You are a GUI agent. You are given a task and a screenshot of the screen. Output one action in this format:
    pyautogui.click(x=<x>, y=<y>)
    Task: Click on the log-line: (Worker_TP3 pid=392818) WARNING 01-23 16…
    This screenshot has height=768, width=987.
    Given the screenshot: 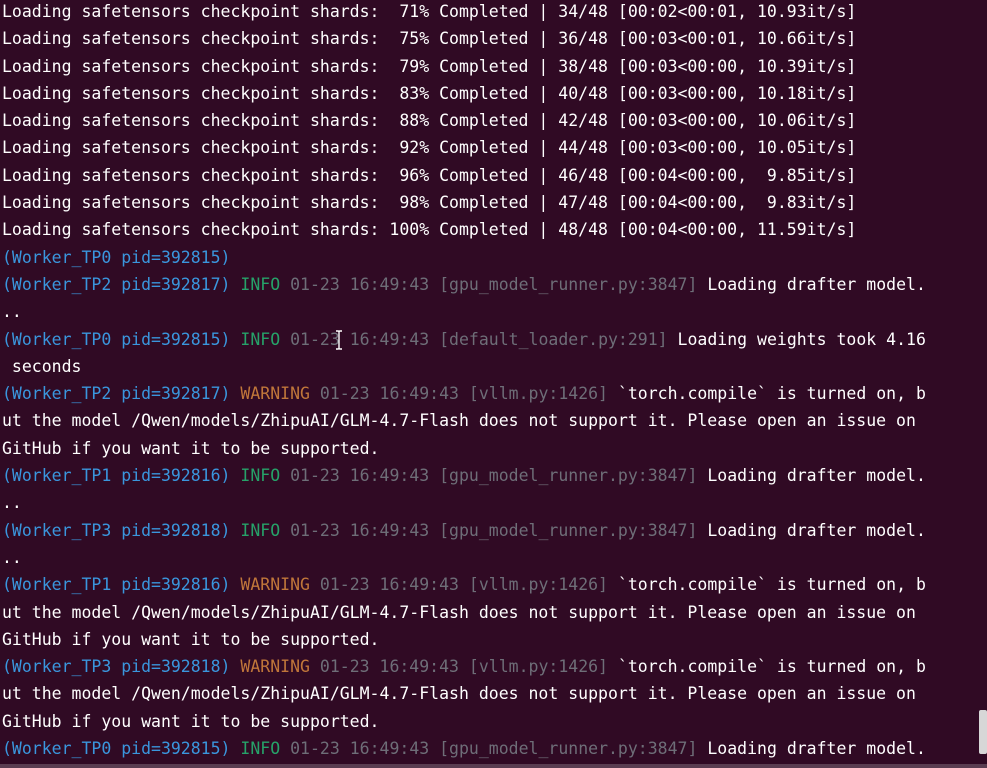 What is the action you would take?
    pyautogui.click(x=491, y=666)
    